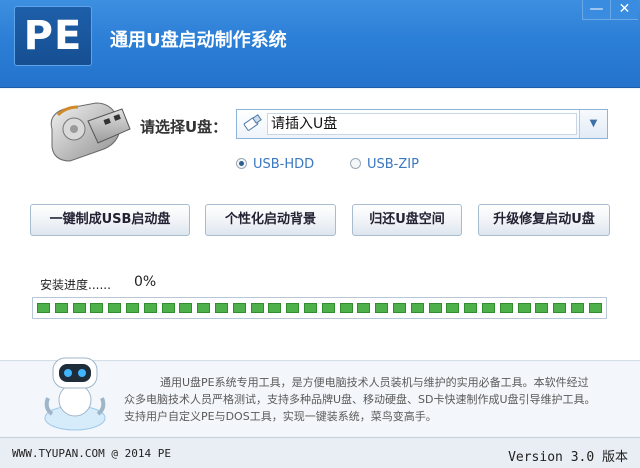  I want to click on radio-indicator-checked, so click(241, 163).